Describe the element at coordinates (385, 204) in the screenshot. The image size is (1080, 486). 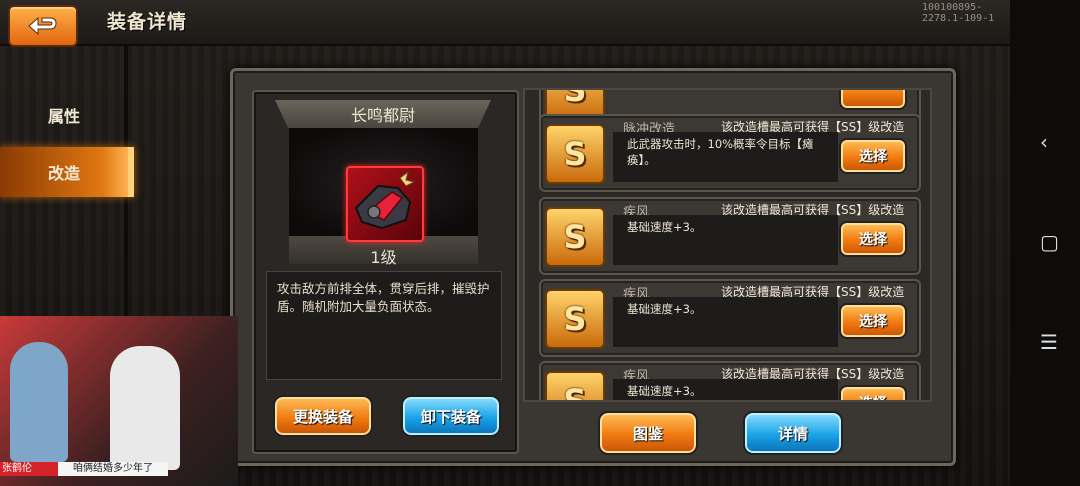
I see `weapon-icon` at that location.